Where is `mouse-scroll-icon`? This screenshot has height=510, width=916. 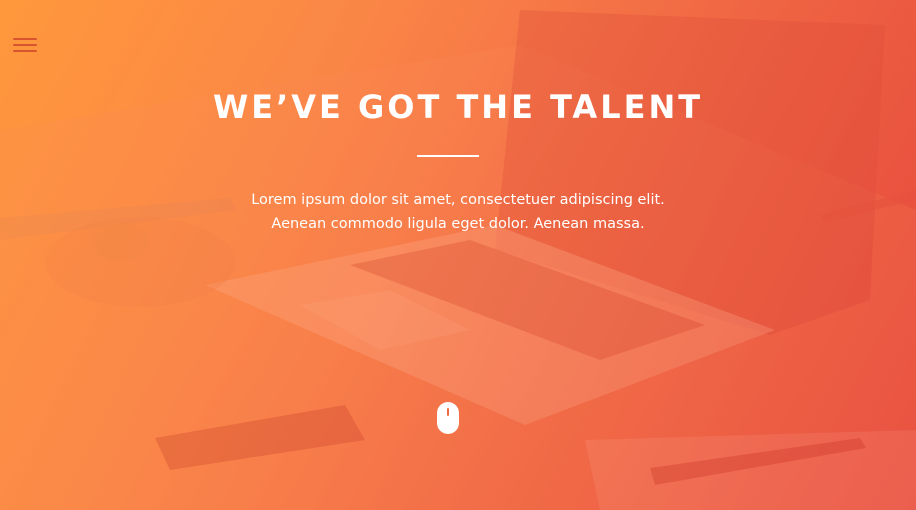
mouse-scroll-icon is located at coordinates (448, 418).